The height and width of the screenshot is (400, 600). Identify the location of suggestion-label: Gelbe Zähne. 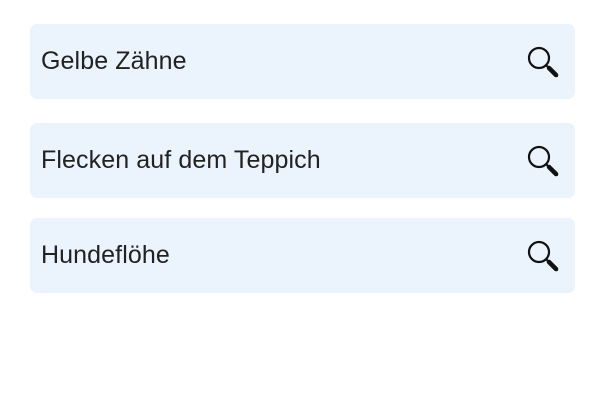
(114, 61).